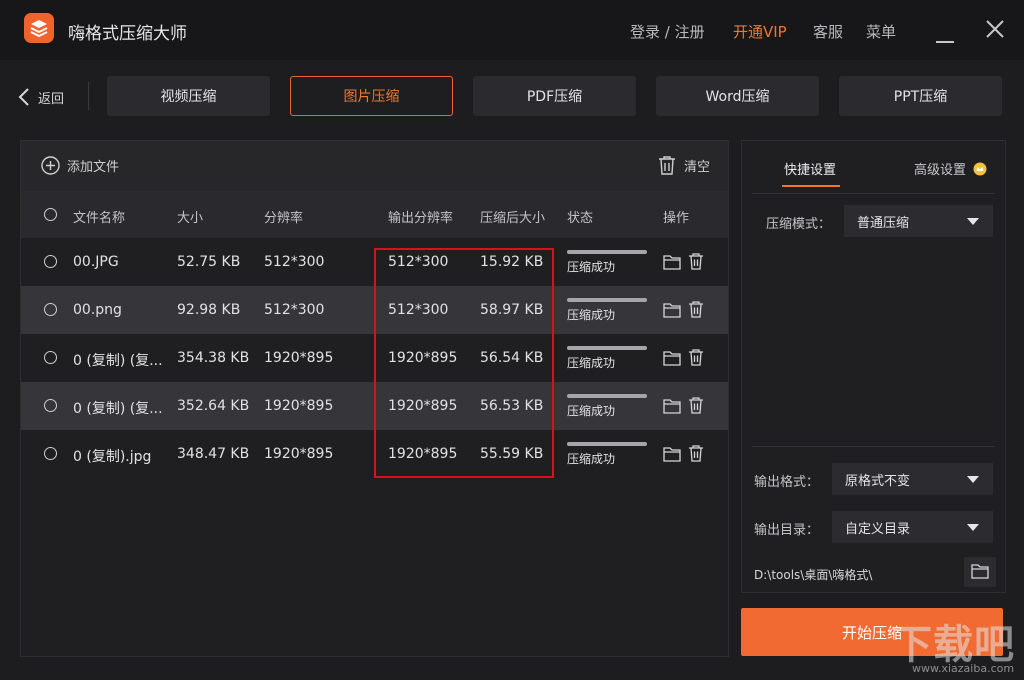  What do you see at coordinates (676, 218) in the screenshot?
I see `col-actions: 操作` at bounding box center [676, 218].